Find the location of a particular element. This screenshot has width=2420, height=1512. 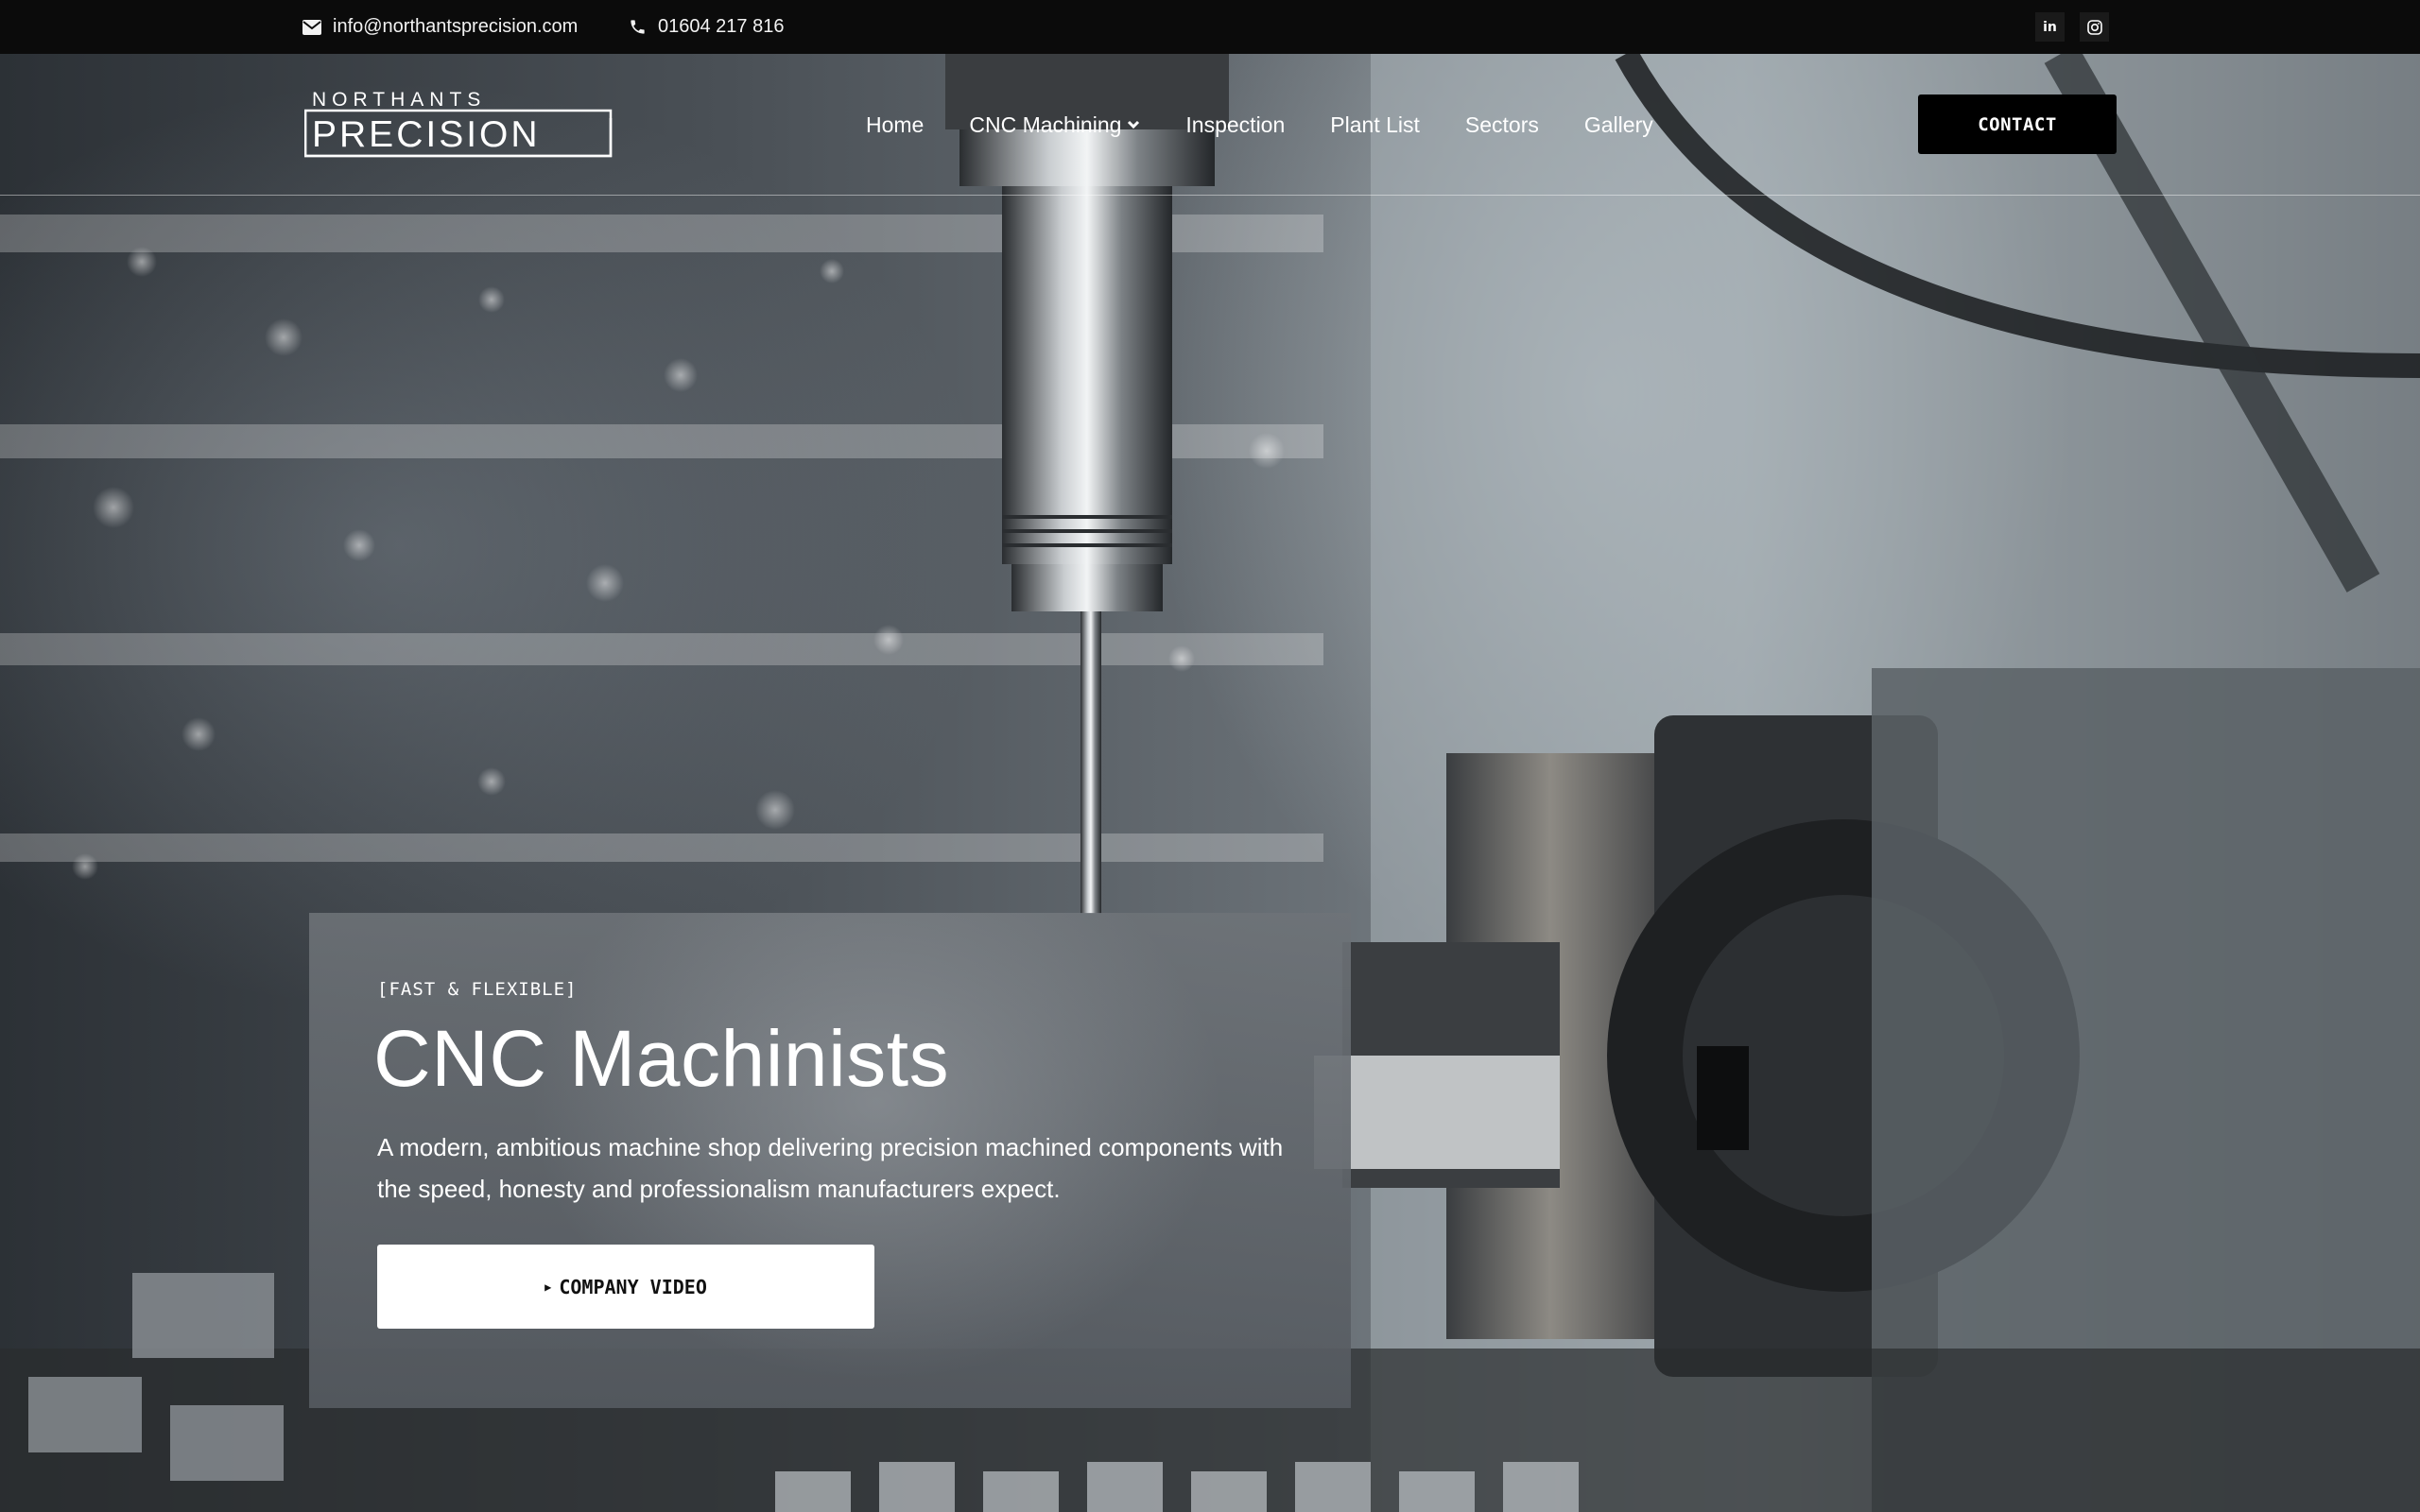

hero-eyebrow: [FAST & FLEXIBLE] is located at coordinates (478, 989).